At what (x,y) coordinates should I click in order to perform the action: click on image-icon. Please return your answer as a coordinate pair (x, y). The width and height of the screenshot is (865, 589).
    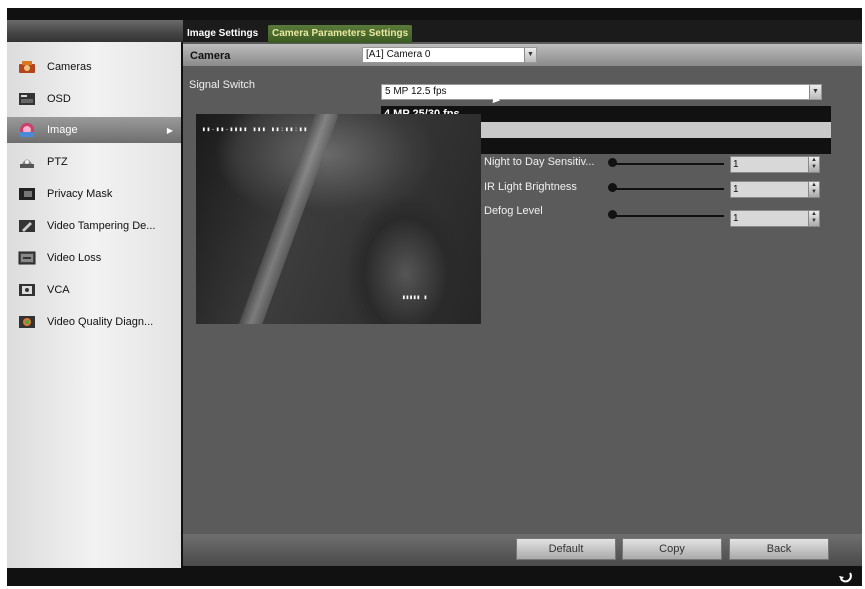
    Looking at the image, I should click on (27, 130).